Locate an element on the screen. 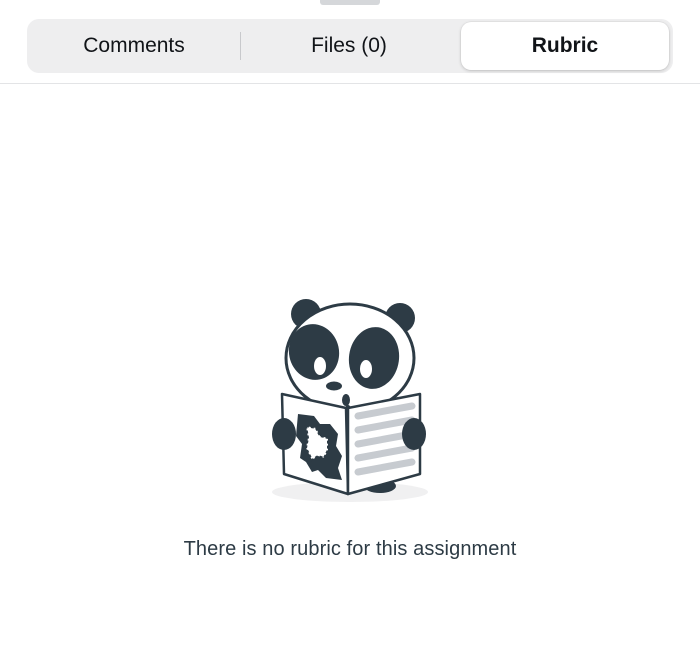  sheet-drag-handle is located at coordinates (350, 2).